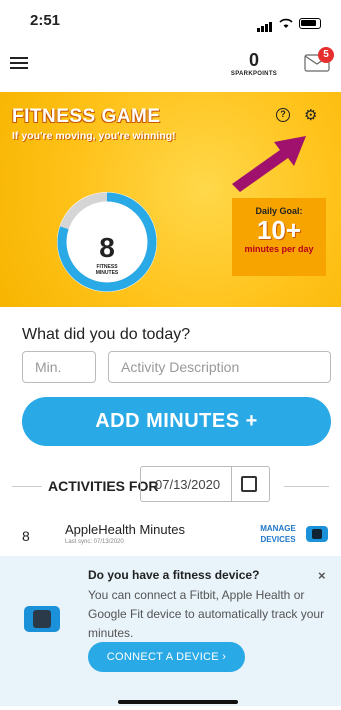 The image size is (341, 710). Describe the element at coordinates (94, 136) in the screenshot. I see `hero-subtitle: If you're moving, you're winning!` at that location.